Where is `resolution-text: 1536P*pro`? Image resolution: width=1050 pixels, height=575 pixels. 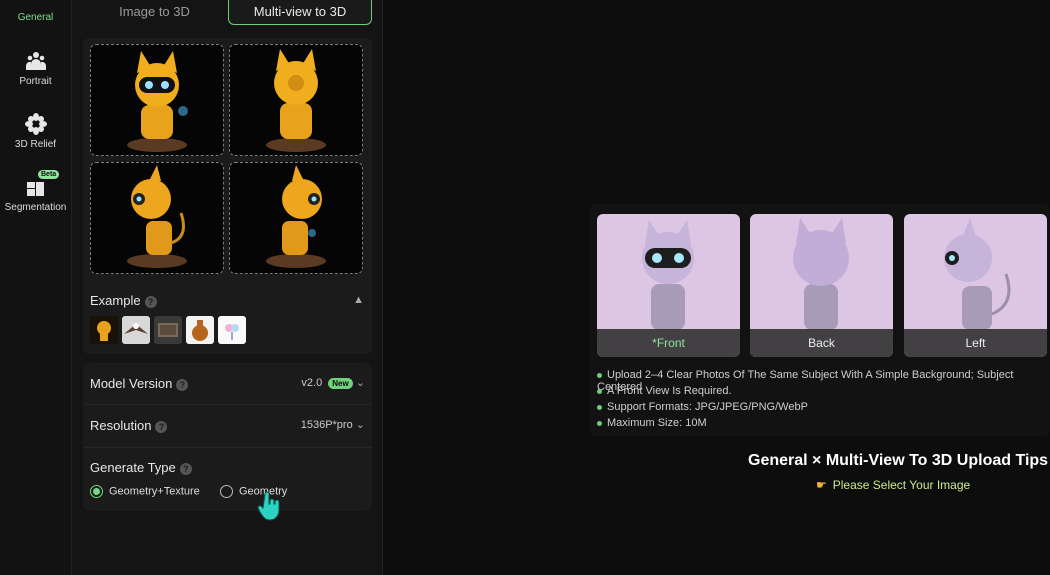
resolution-text: 1536P*pro is located at coordinates (326, 425).